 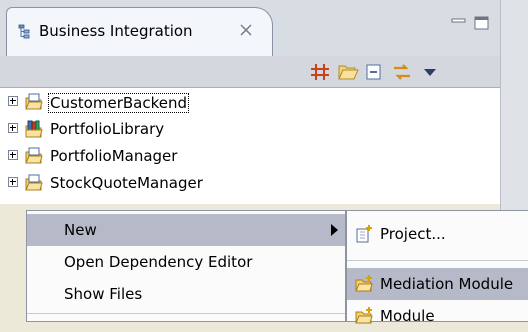 I want to click on menu-item-label: Show Files, so click(x=103, y=294).